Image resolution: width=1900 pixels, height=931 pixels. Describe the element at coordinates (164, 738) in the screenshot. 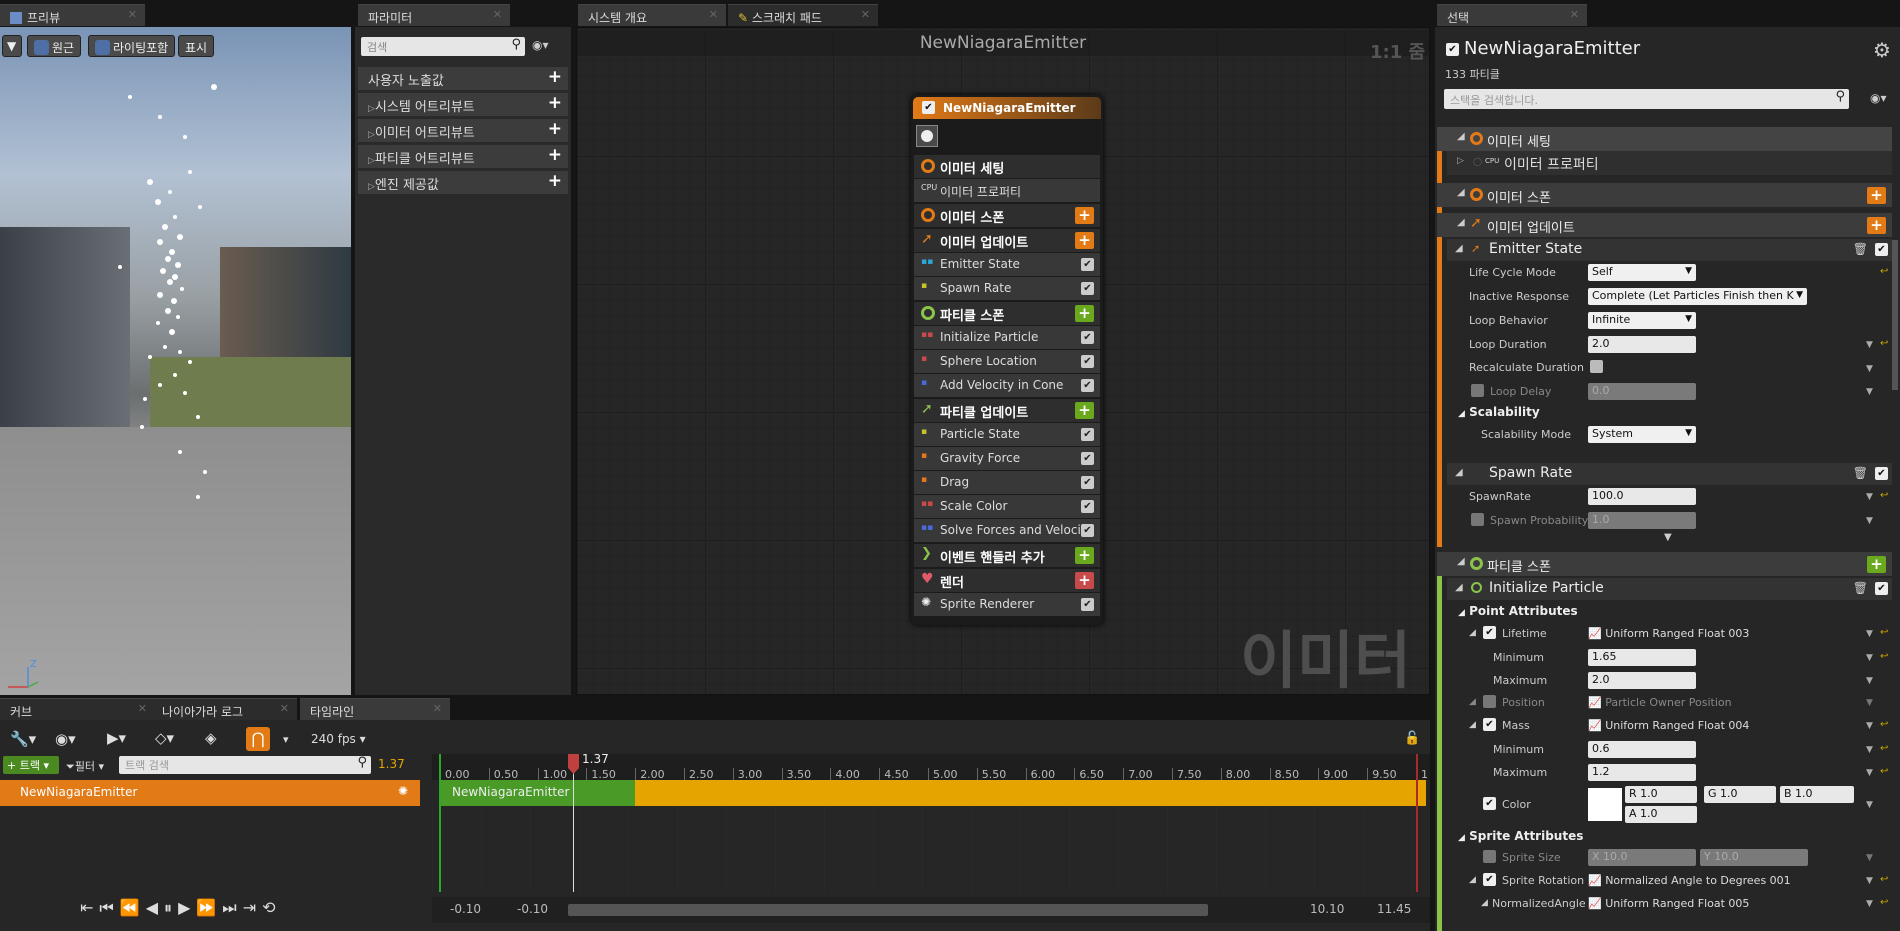

I see `key-icon: ◇▾` at that location.